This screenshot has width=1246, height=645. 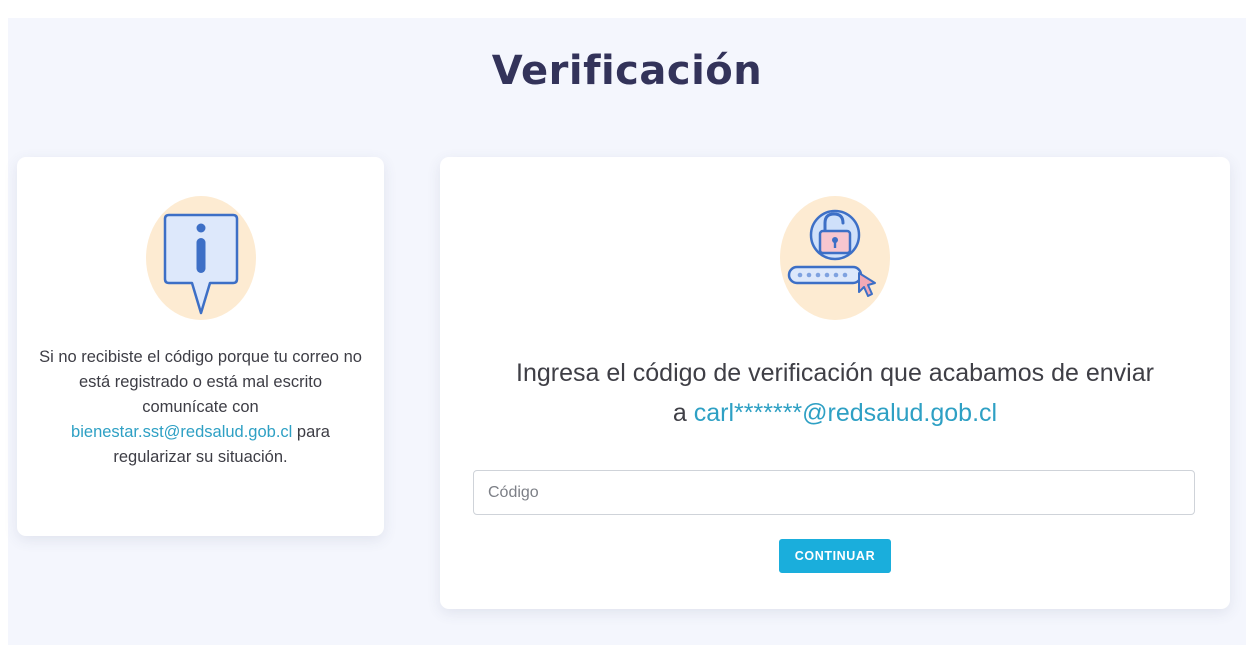 What do you see at coordinates (627, 71) in the screenshot?
I see `page-title: Verificación` at bounding box center [627, 71].